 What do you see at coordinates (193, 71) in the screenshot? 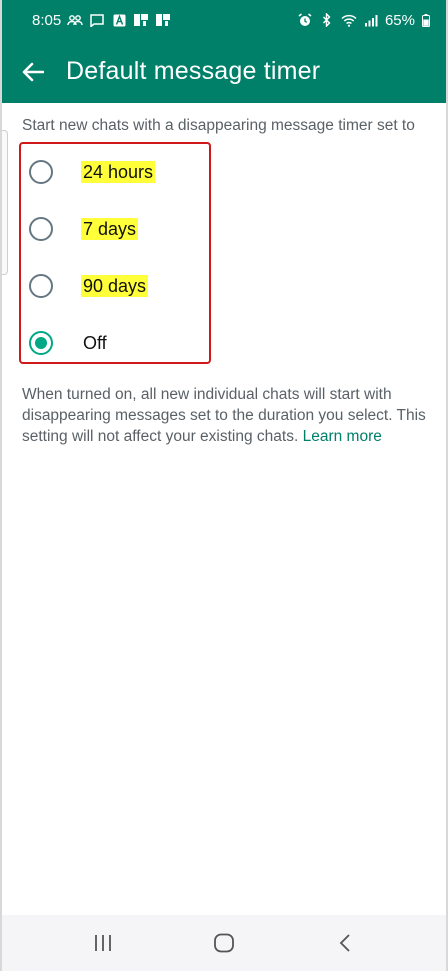
I see `page-title: Default message timer` at bounding box center [193, 71].